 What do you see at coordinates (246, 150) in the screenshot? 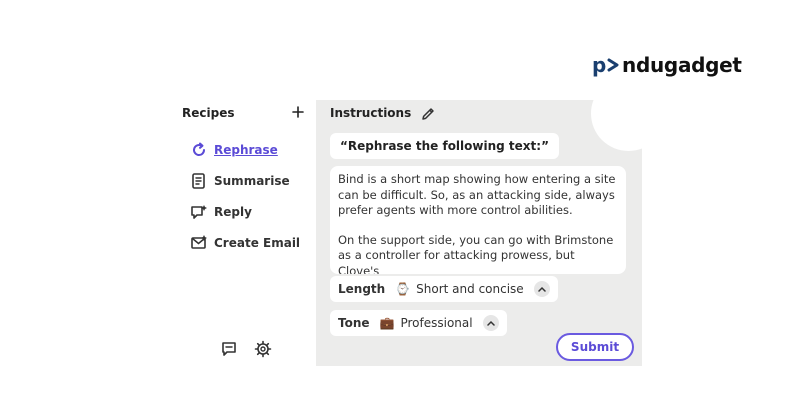
I see `recipe-label-rephrase: Rephrase` at bounding box center [246, 150].